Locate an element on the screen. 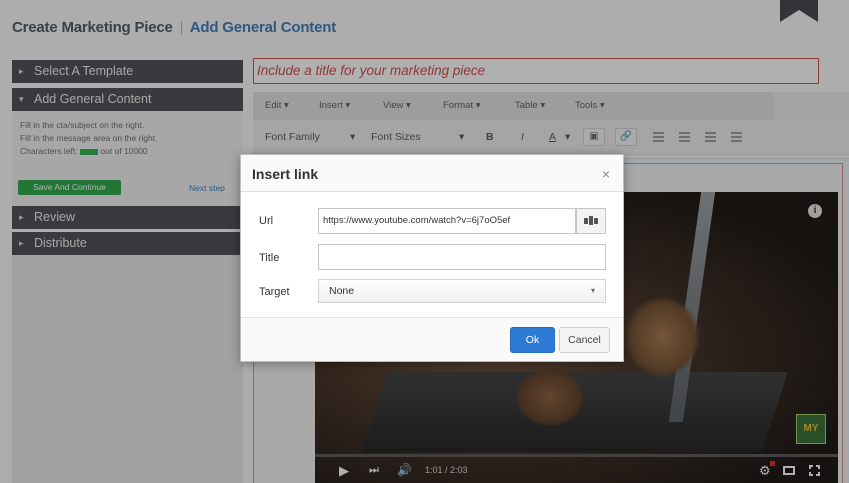 The width and height of the screenshot is (849, 483). browse-button is located at coordinates (591, 221).